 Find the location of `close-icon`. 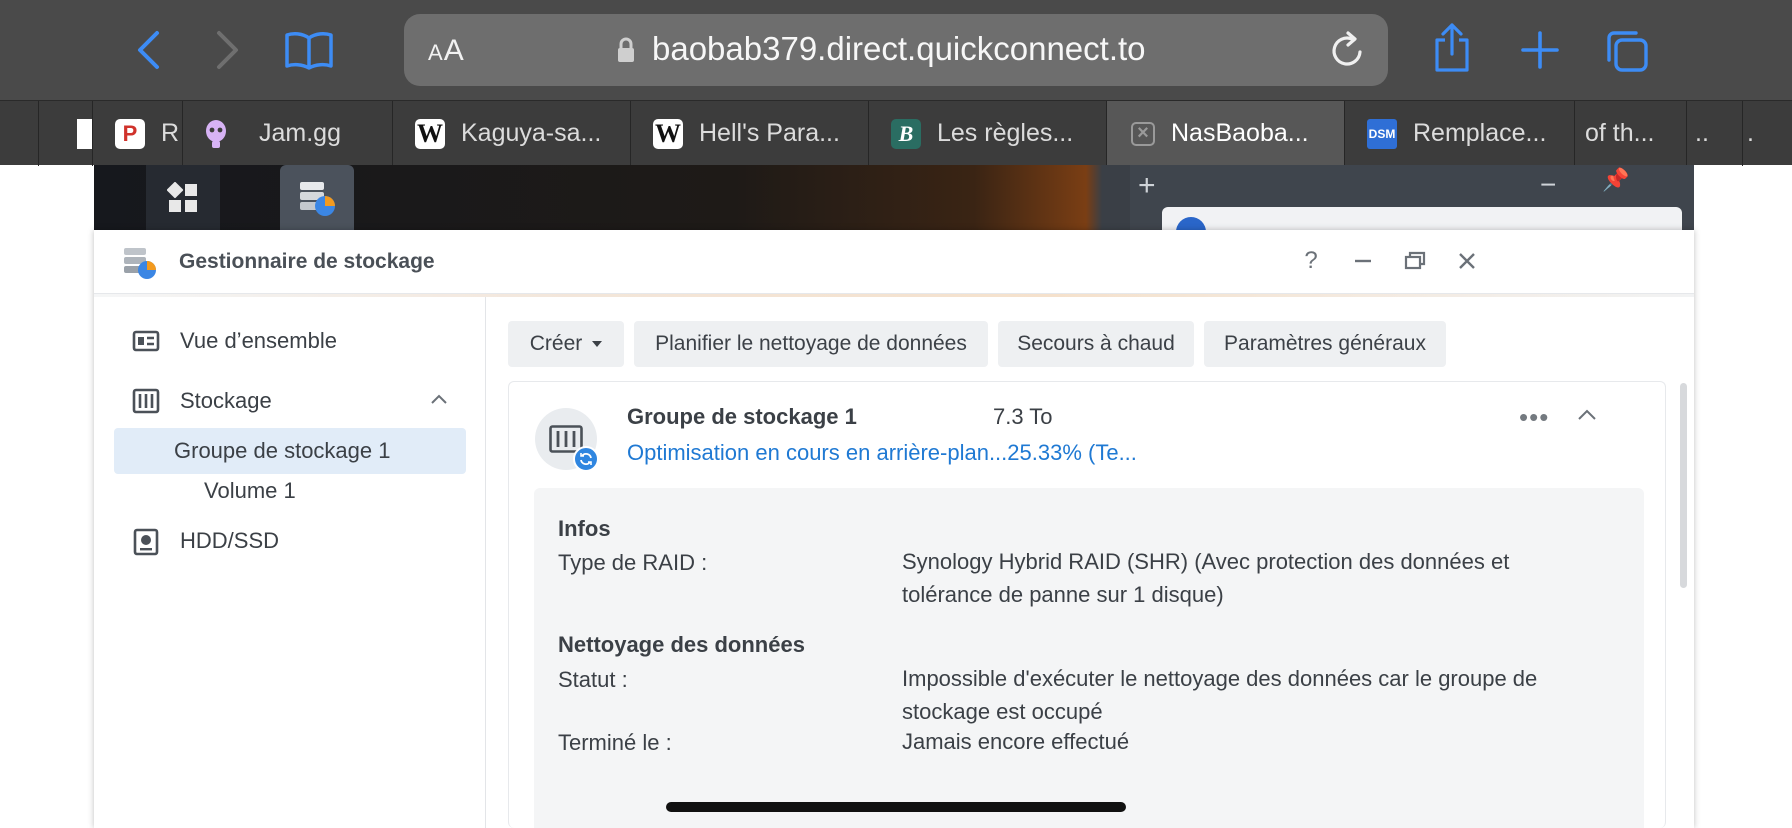

close-icon is located at coordinates (1467, 261).